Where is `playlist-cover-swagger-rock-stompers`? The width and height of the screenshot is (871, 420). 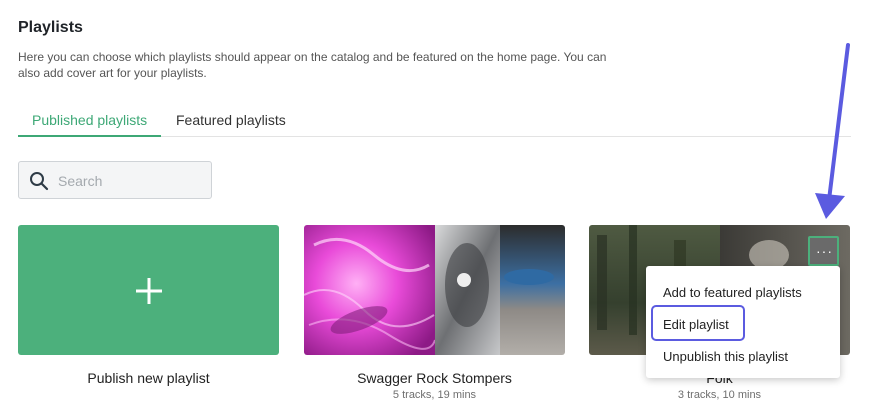
playlist-cover-swagger-rock-stompers is located at coordinates (434, 290).